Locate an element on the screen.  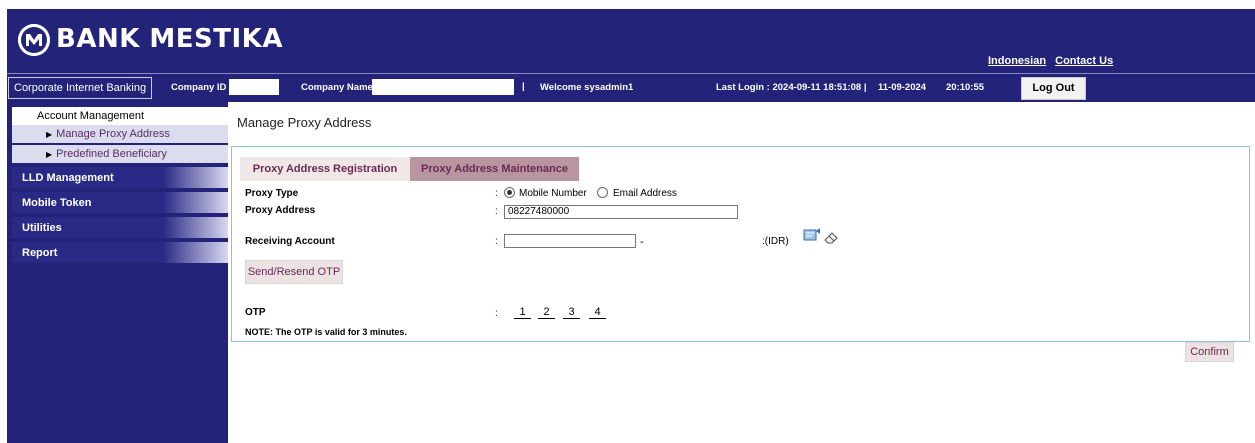
mobile-number-radio is located at coordinates (509, 192).